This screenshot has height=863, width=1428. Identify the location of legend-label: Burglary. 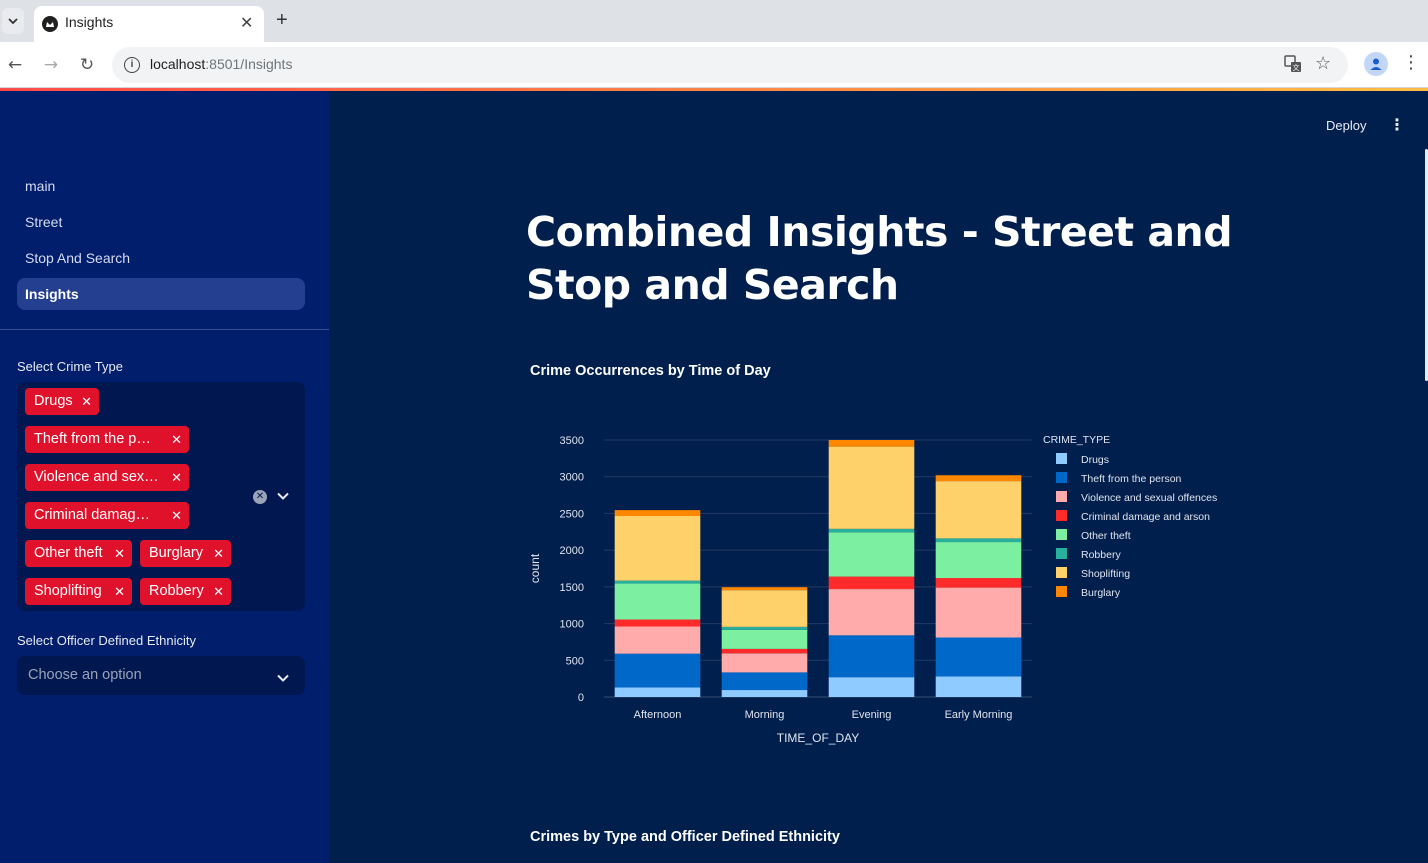
(1101, 593).